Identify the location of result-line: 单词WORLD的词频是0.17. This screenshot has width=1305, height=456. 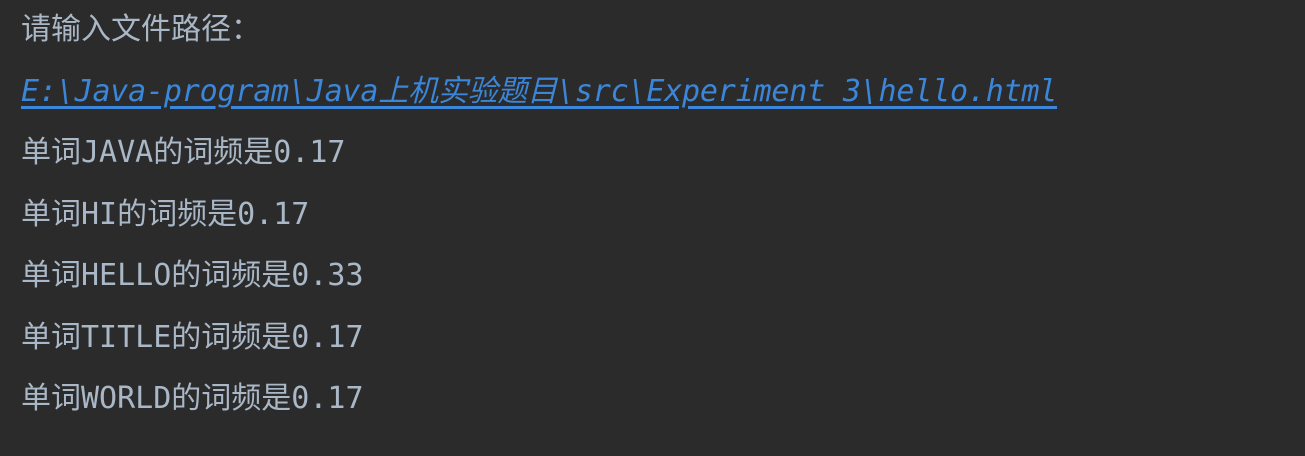
(663, 406).